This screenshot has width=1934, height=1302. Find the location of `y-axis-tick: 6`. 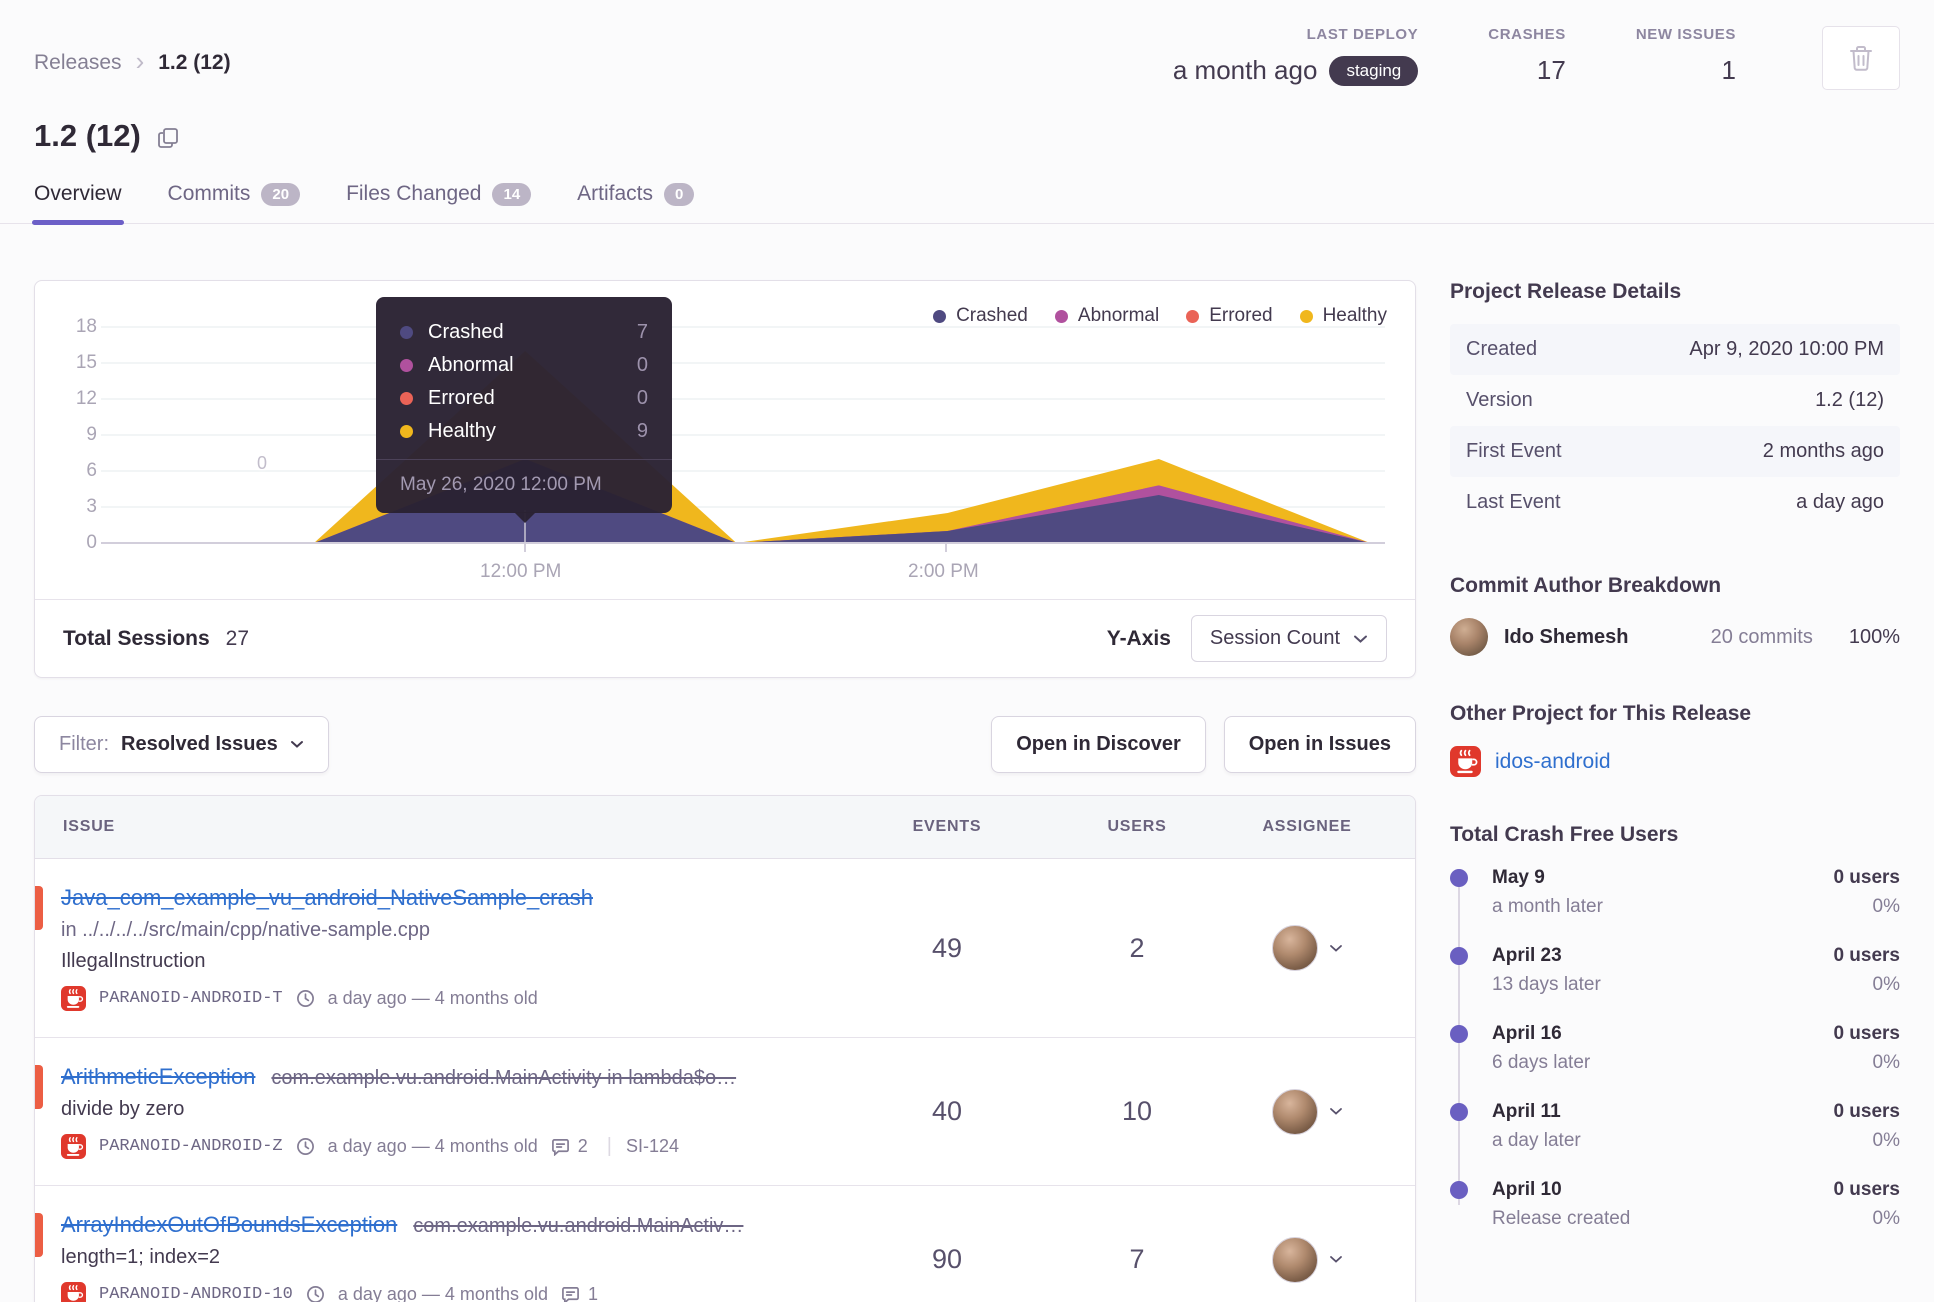

y-axis-tick: 6 is located at coordinates (91, 470).